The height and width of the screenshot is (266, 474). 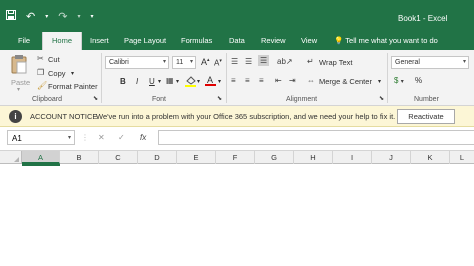 What do you see at coordinates (196, 40) in the screenshot?
I see `tab-formulas: Formulas` at bounding box center [196, 40].